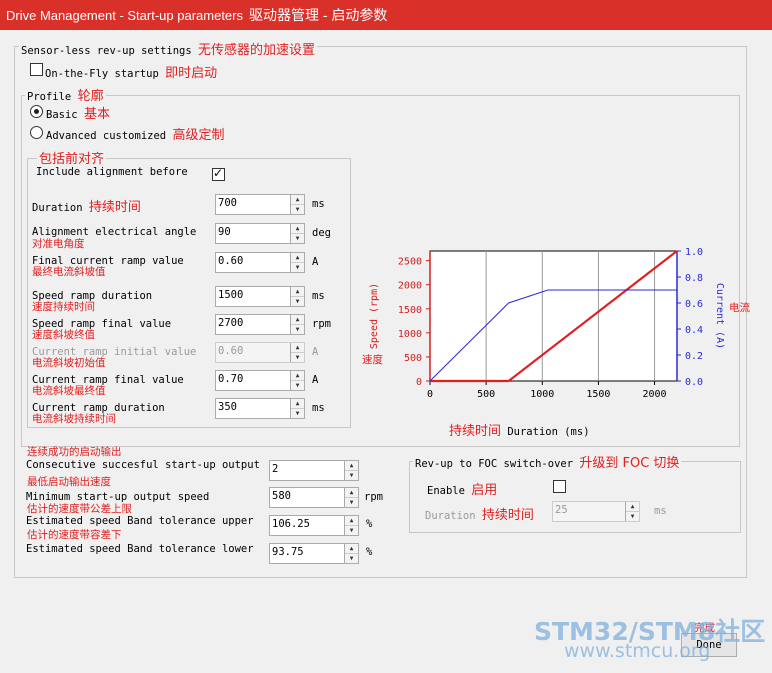 The height and width of the screenshot is (673, 772). Describe the element at coordinates (86, 207) in the screenshot. I see `duration-label: Duration 持续时间` at that location.